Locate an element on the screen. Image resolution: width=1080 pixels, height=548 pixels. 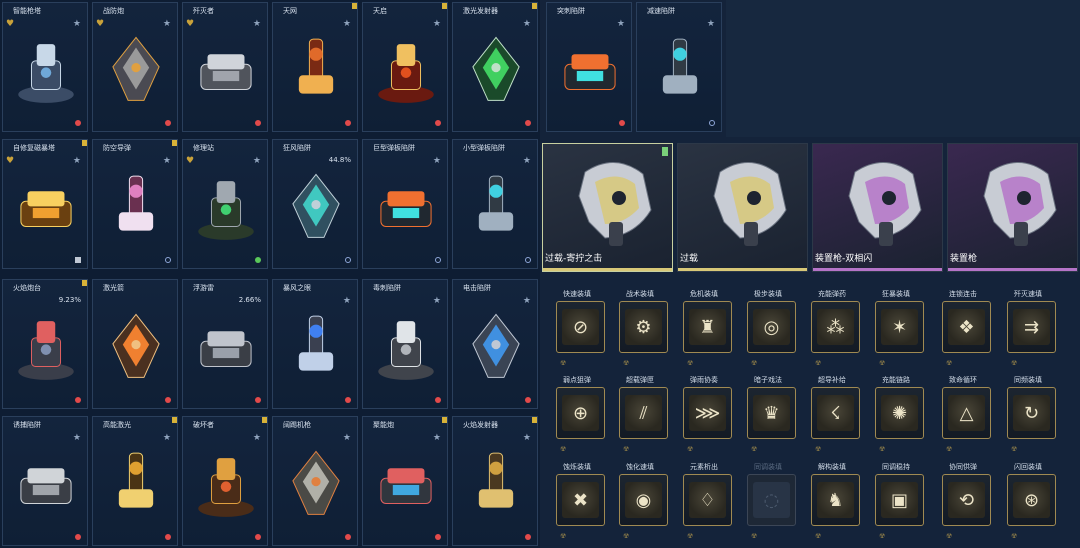
module-slot: 暗子戏法 ♛ ☢ is located at coordinates (776, 416).